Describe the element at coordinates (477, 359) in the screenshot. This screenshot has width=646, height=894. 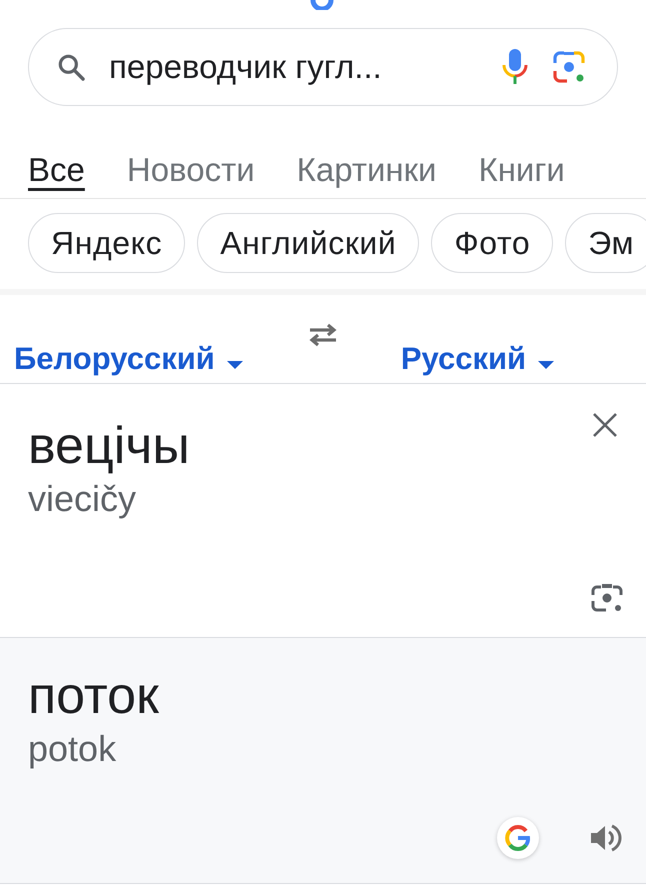
I see `target-language-dropdown: Русский` at that location.